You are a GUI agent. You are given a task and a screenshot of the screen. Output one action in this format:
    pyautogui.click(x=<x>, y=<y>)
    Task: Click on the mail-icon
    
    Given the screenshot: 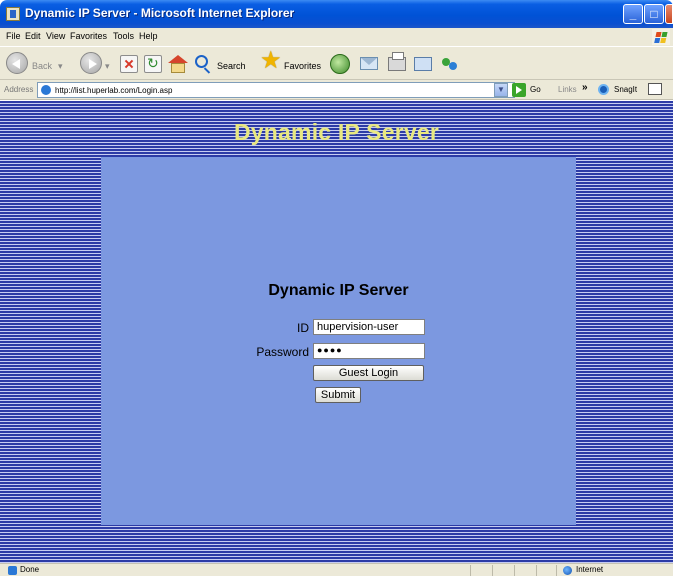 What is the action you would take?
    pyautogui.click(x=369, y=63)
    